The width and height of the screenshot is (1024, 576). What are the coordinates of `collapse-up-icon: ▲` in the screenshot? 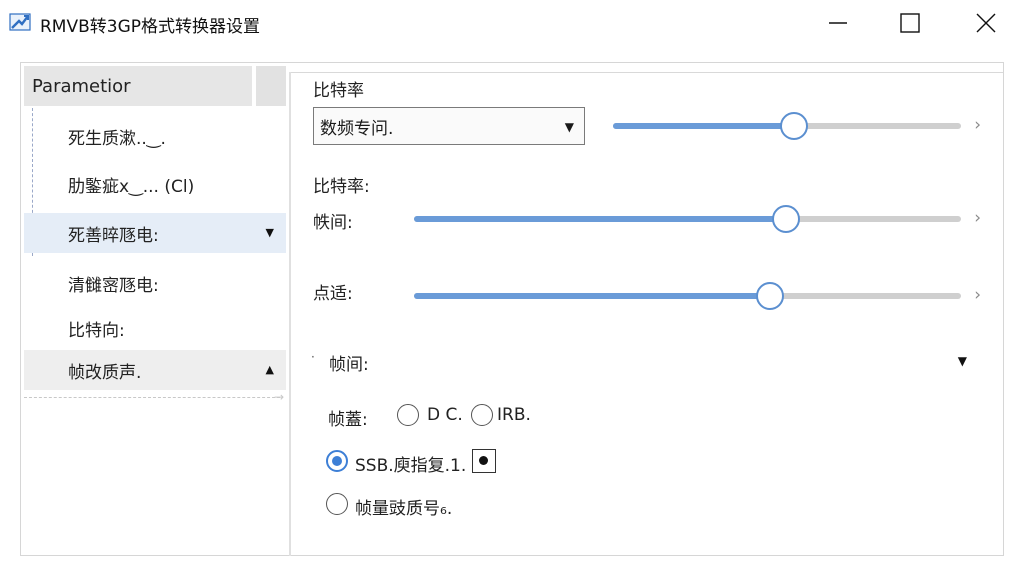 It's located at (270, 369).